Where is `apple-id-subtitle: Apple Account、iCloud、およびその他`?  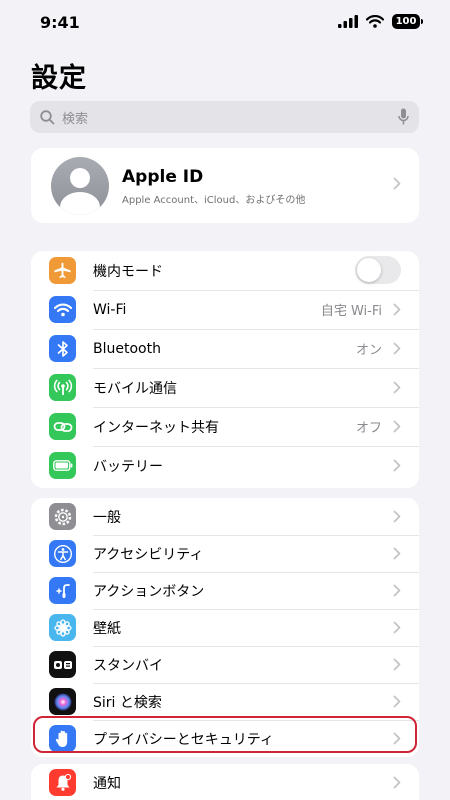
apple-id-subtitle: Apple Account、iCloud、およびその他 is located at coordinates (214, 200).